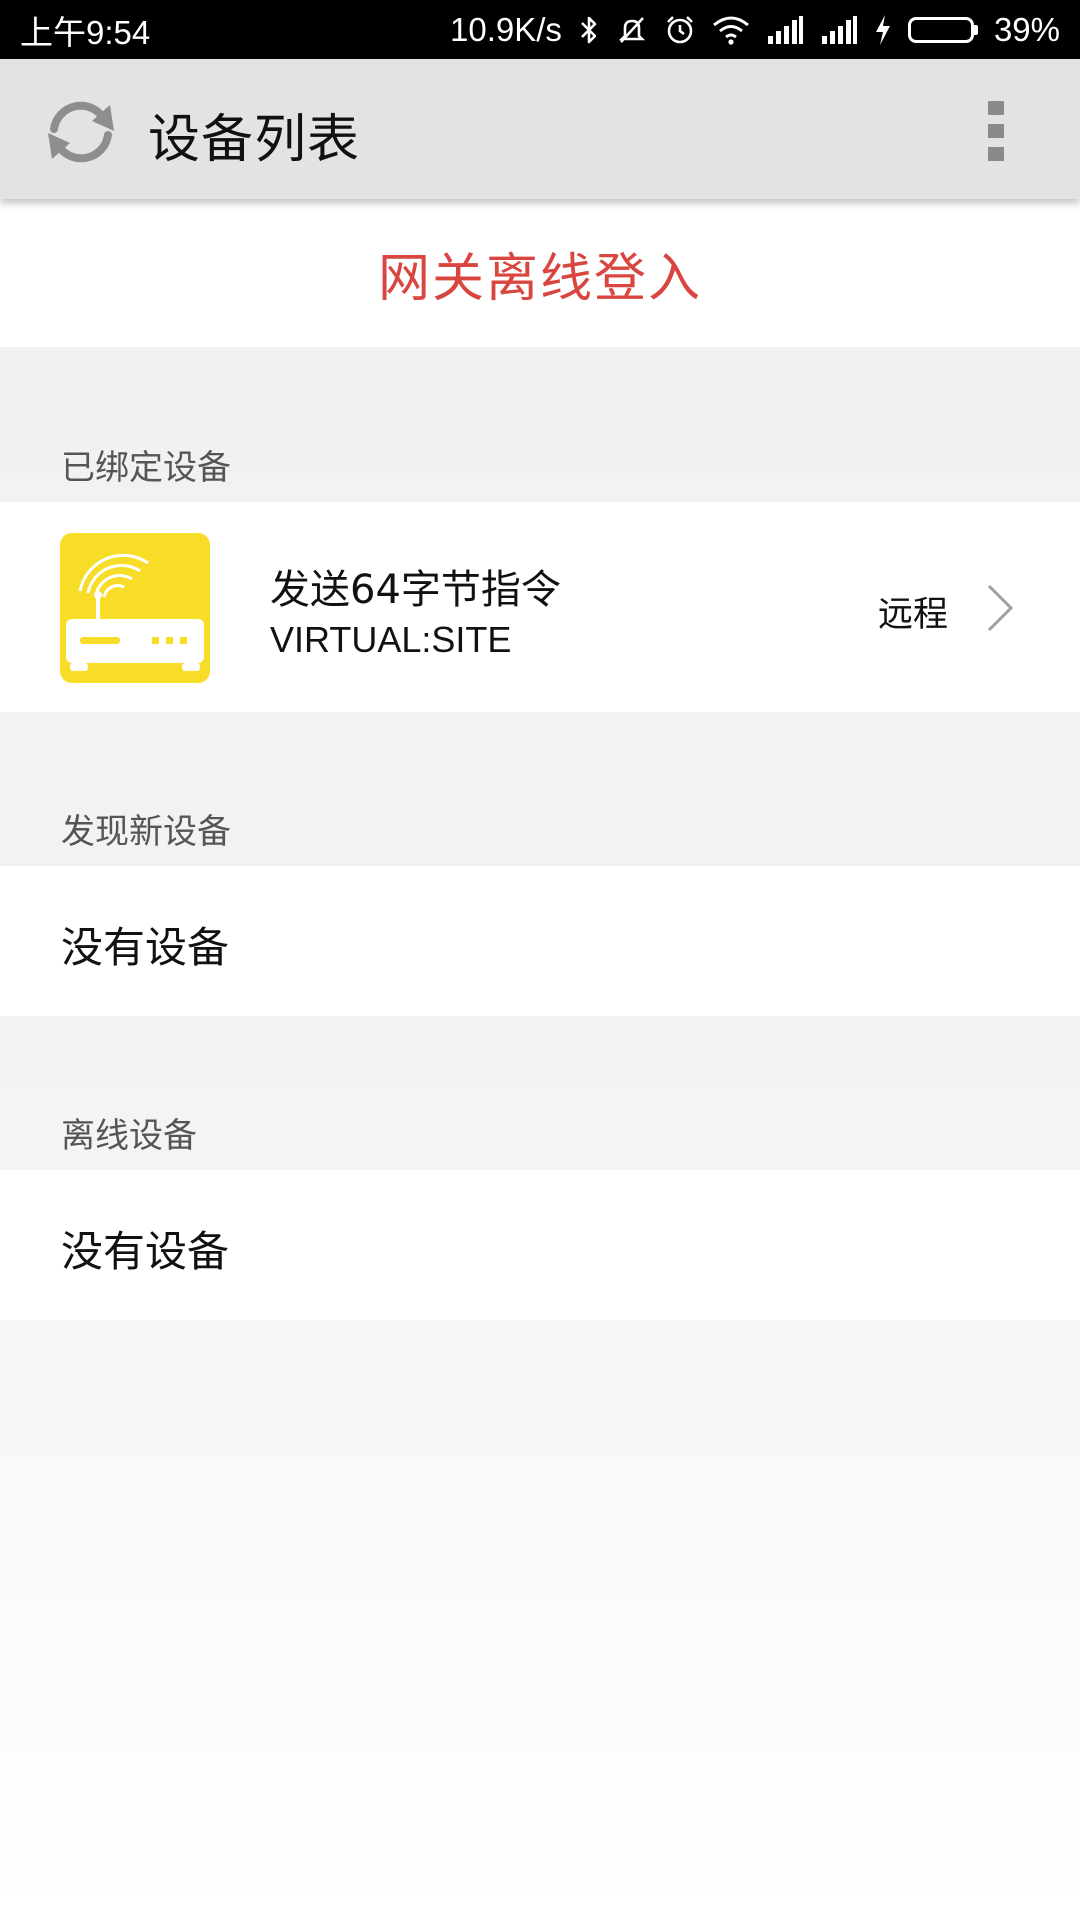 Image resolution: width=1080 pixels, height=1920 pixels. I want to click on section-header-bound: 已绑定设备, so click(146, 468).